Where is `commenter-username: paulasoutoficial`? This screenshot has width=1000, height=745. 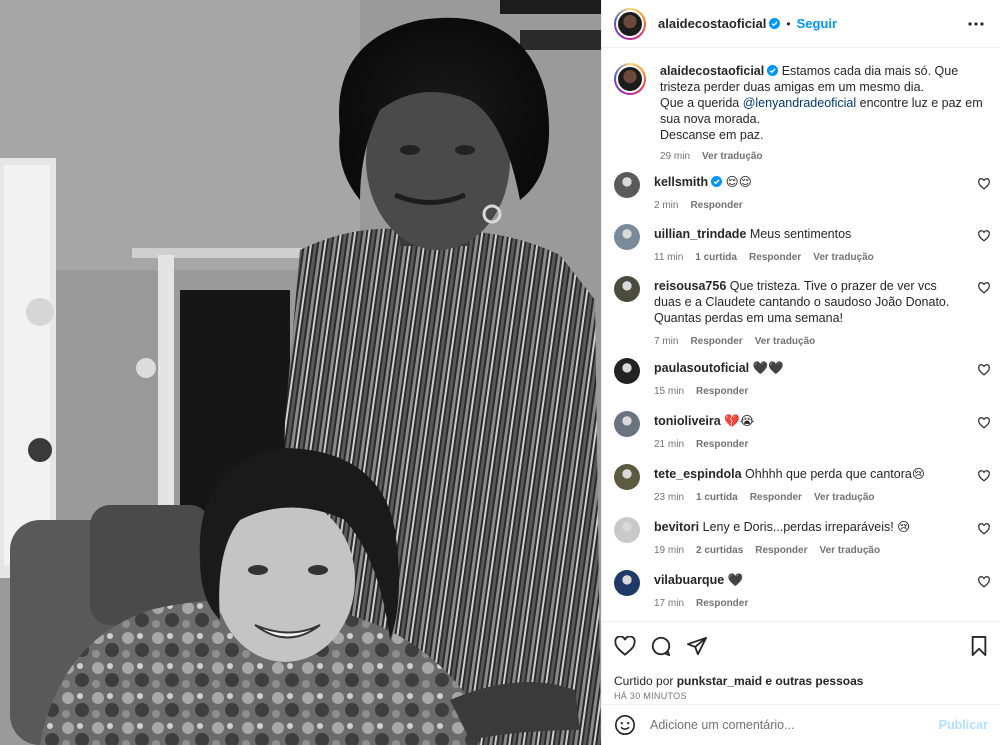 commenter-username: paulasoutoficial is located at coordinates (701, 368).